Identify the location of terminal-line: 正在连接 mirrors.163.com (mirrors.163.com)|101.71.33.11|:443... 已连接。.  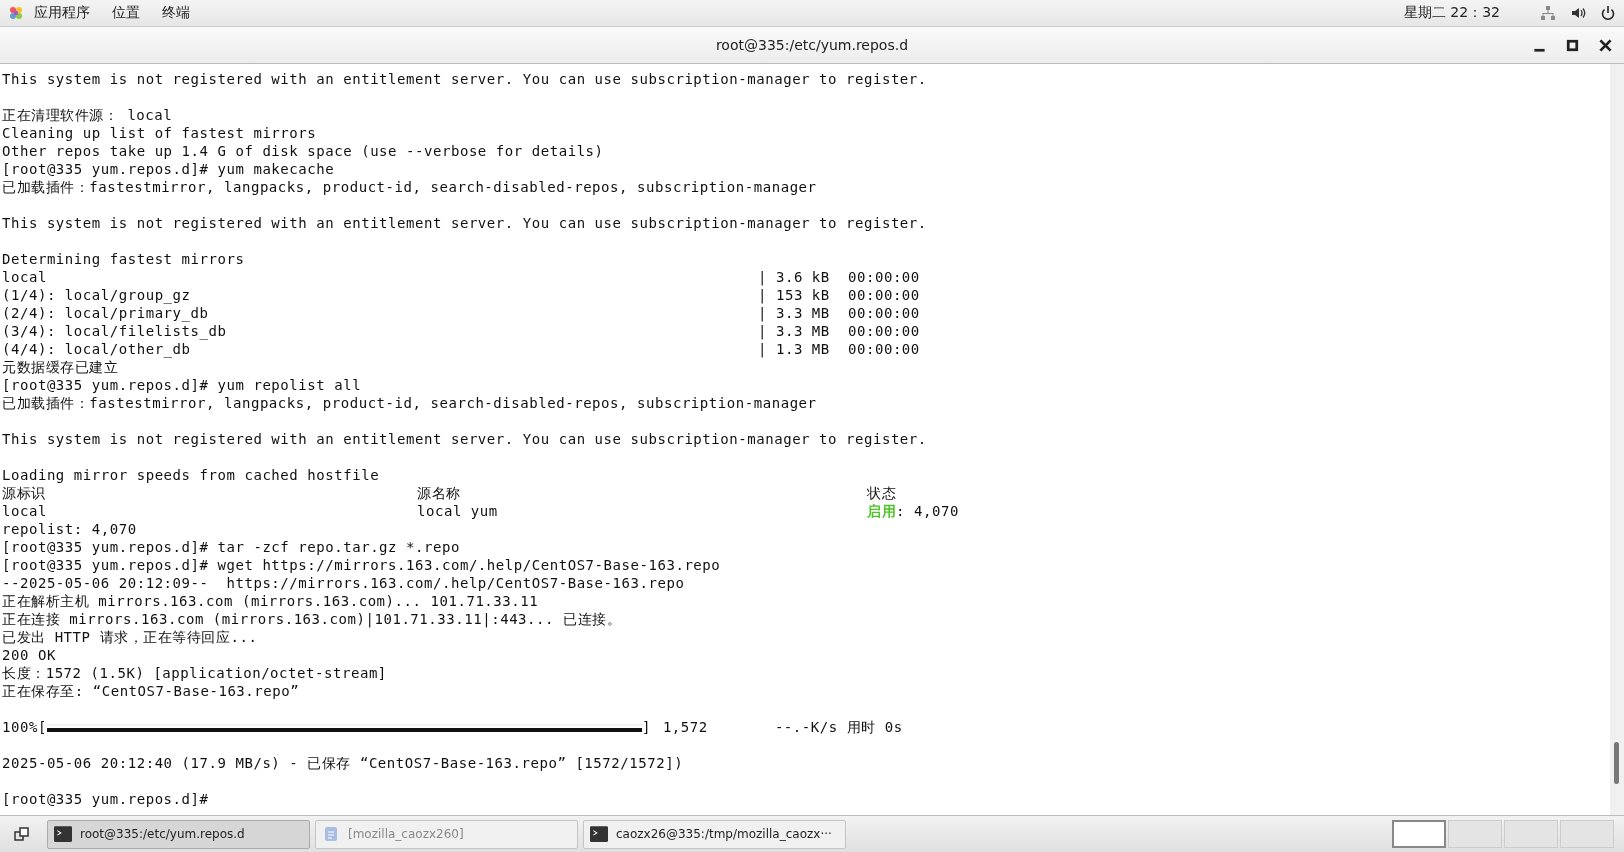
(312, 619).